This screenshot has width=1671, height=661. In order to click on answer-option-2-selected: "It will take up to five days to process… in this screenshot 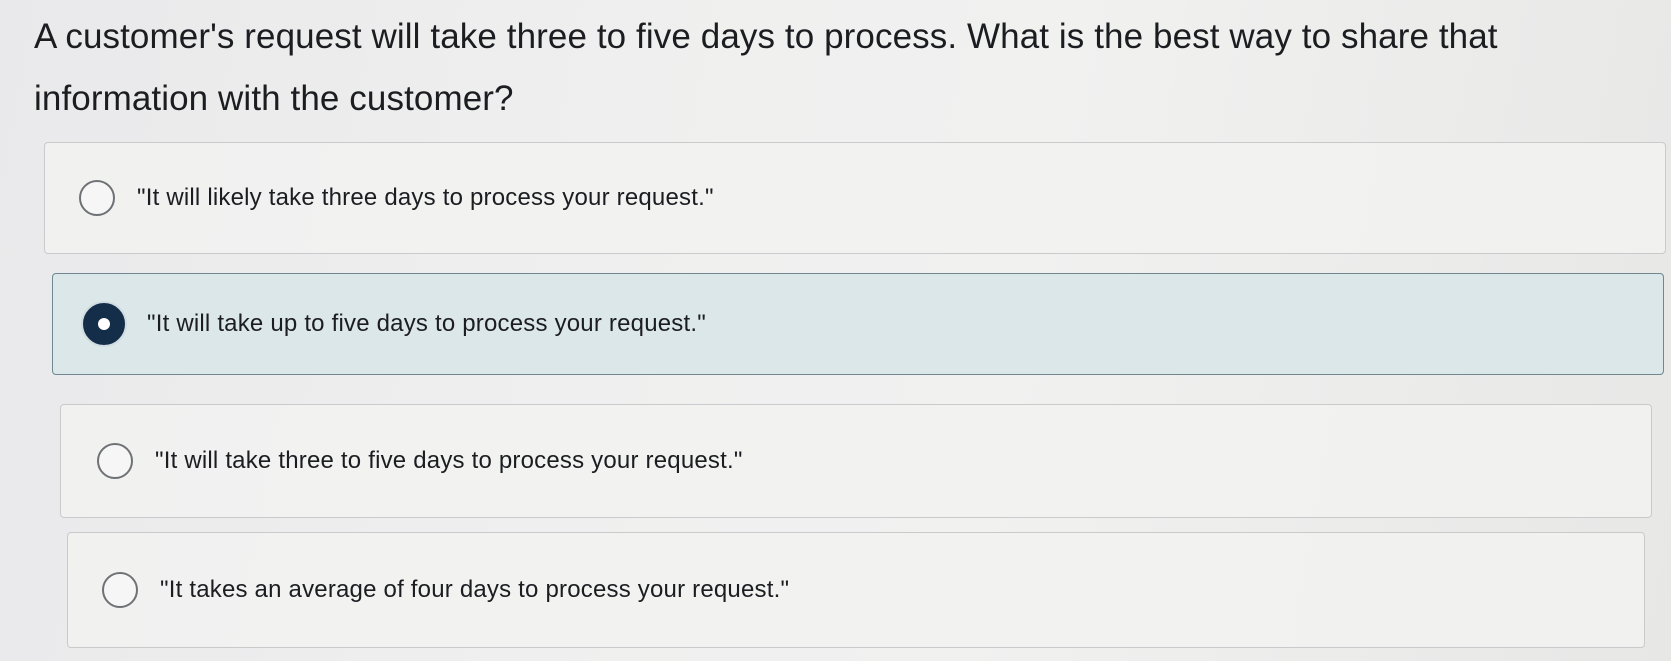, I will do `click(858, 324)`.